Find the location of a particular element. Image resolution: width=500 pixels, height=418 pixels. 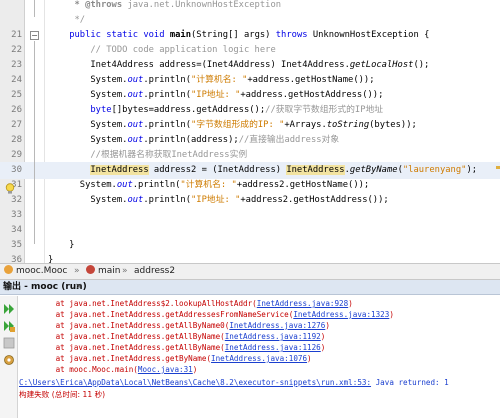

stop-icon is located at coordinates (9, 341).